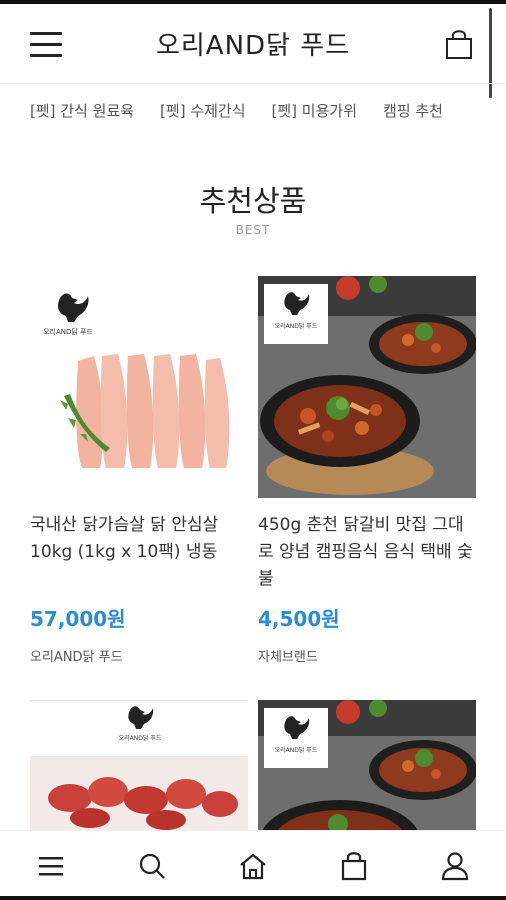 This screenshot has height=900, width=506. I want to click on site-header: 오리AND닭 푸드, so click(253, 44).